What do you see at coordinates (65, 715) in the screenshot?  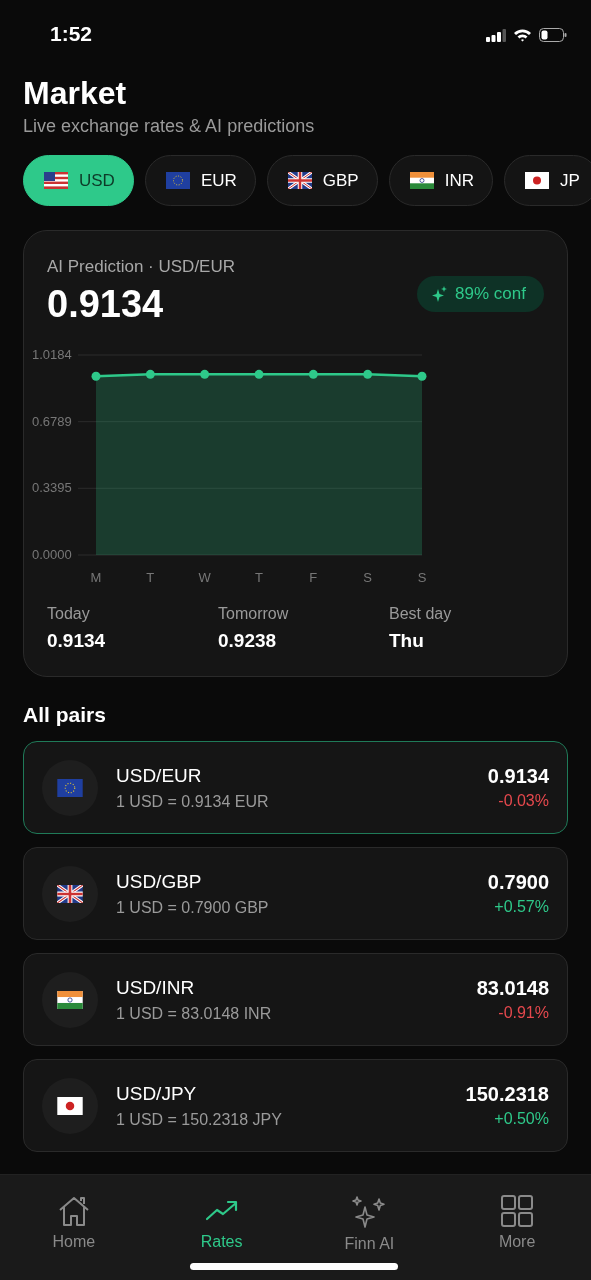 I see `section-title: All pairs` at bounding box center [65, 715].